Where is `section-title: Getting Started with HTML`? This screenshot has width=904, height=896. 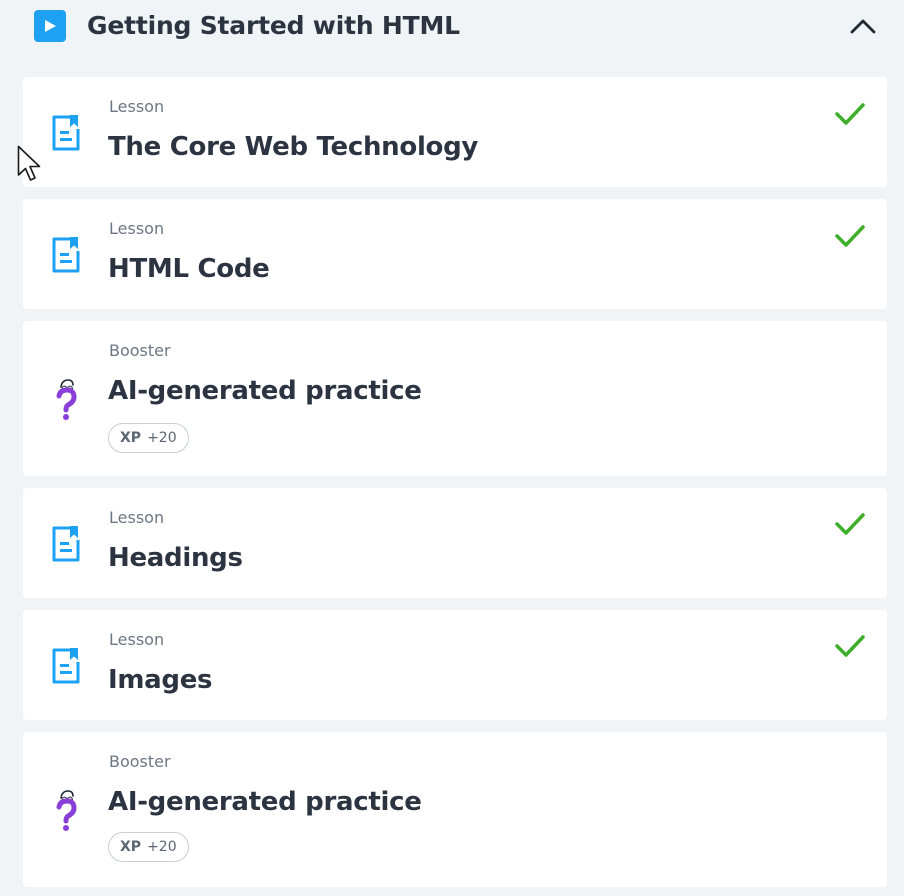
section-title: Getting Started with HTML is located at coordinates (273, 25).